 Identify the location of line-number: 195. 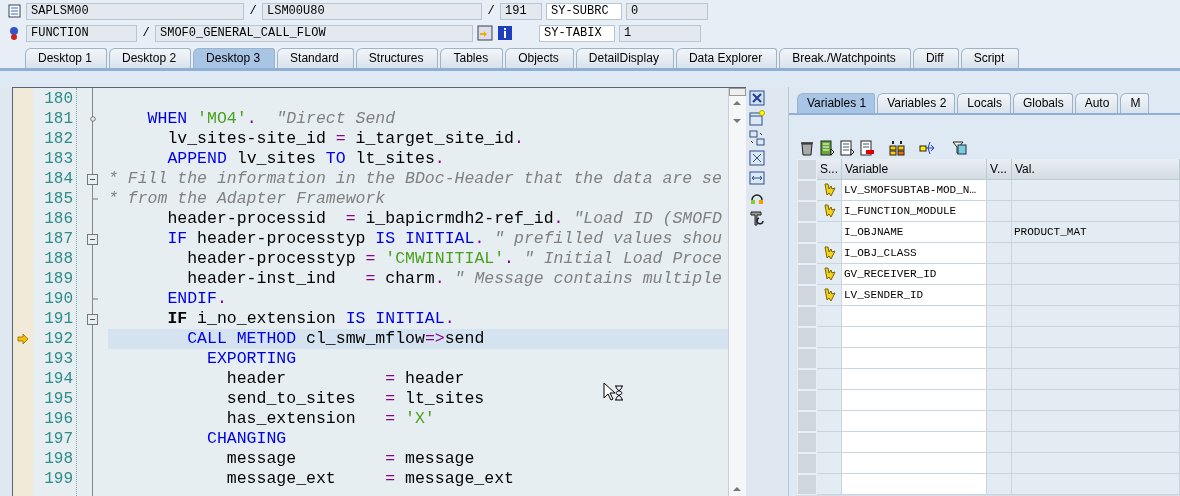
(58, 399).